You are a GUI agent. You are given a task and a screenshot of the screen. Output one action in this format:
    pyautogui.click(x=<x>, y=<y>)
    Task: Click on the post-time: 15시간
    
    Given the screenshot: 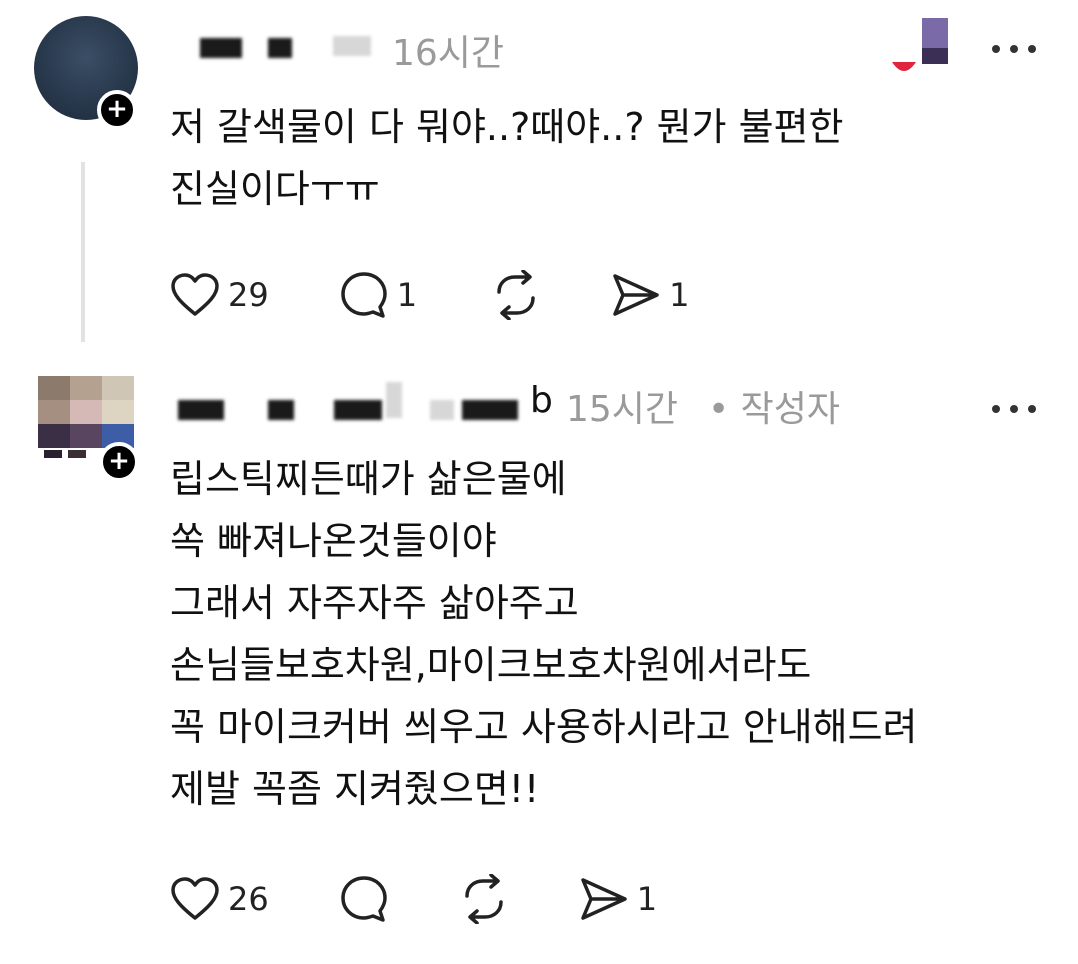 What is the action you would take?
    pyautogui.click(x=622, y=409)
    